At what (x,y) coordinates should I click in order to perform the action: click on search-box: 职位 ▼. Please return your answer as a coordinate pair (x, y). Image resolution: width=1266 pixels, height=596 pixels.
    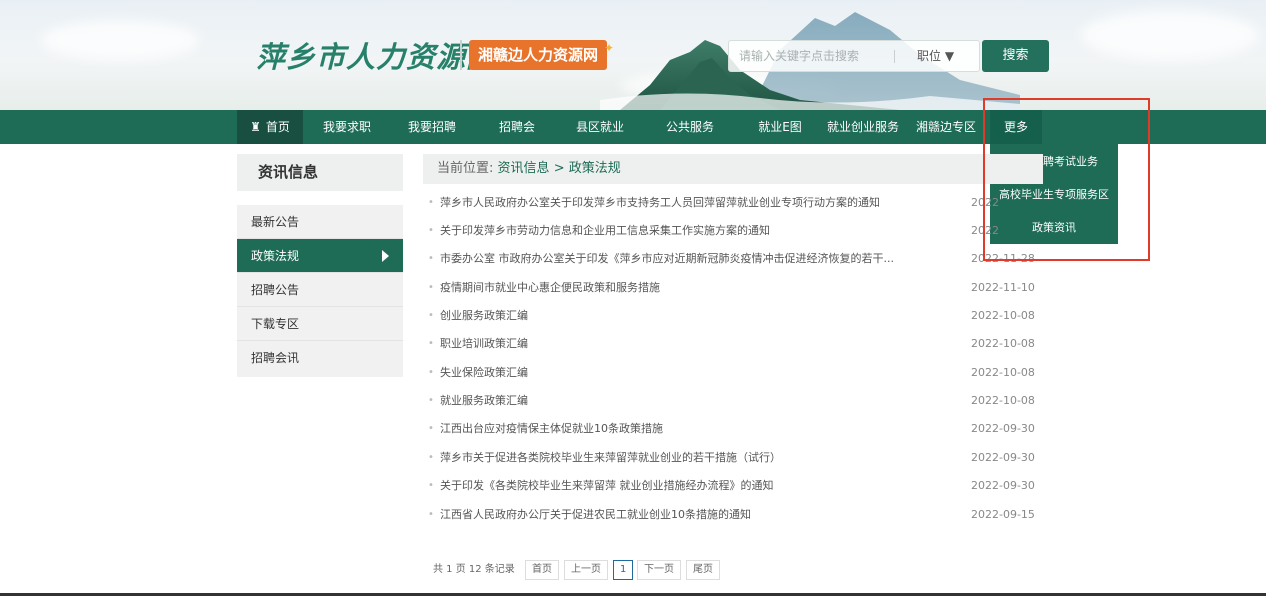
    Looking at the image, I should click on (854, 56).